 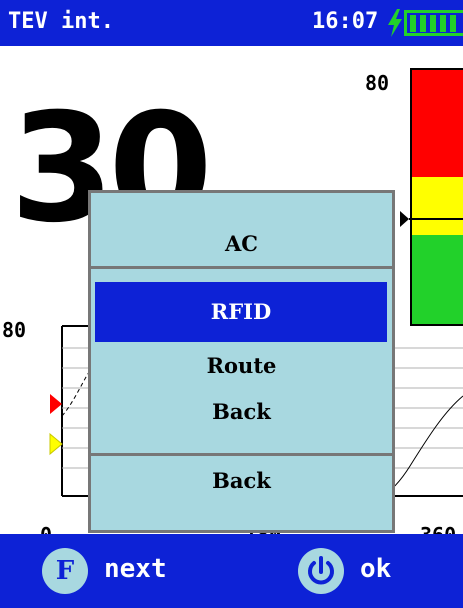 What do you see at coordinates (241, 312) in the screenshot?
I see `menu-item-rfid: RFID` at bounding box center [241, 312].